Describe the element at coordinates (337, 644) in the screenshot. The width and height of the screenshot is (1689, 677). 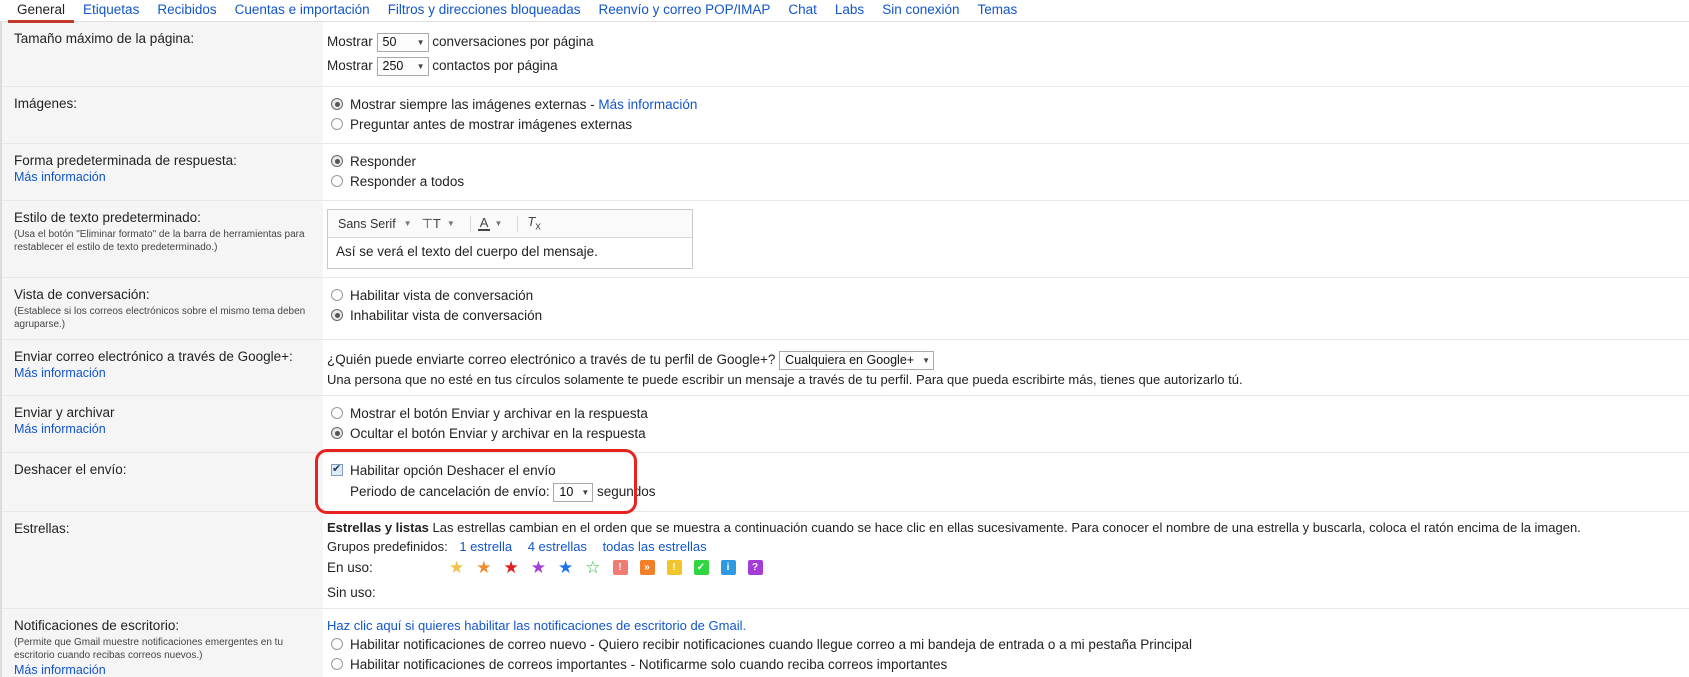
I see `radio-notifications-new-mail` at that location.